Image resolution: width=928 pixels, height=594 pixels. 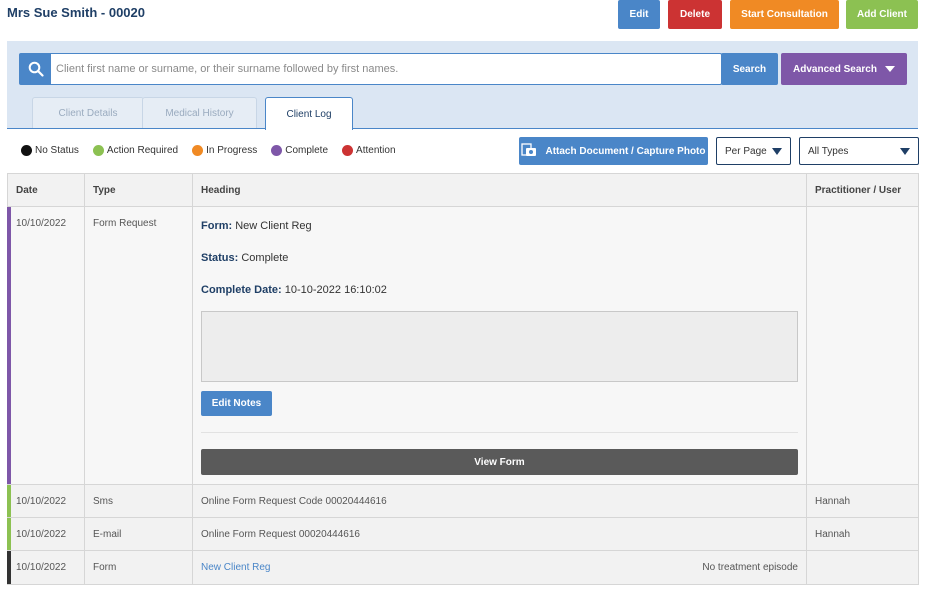 I want to click on form-value: New Client Reg, so click(x=273, y=226).